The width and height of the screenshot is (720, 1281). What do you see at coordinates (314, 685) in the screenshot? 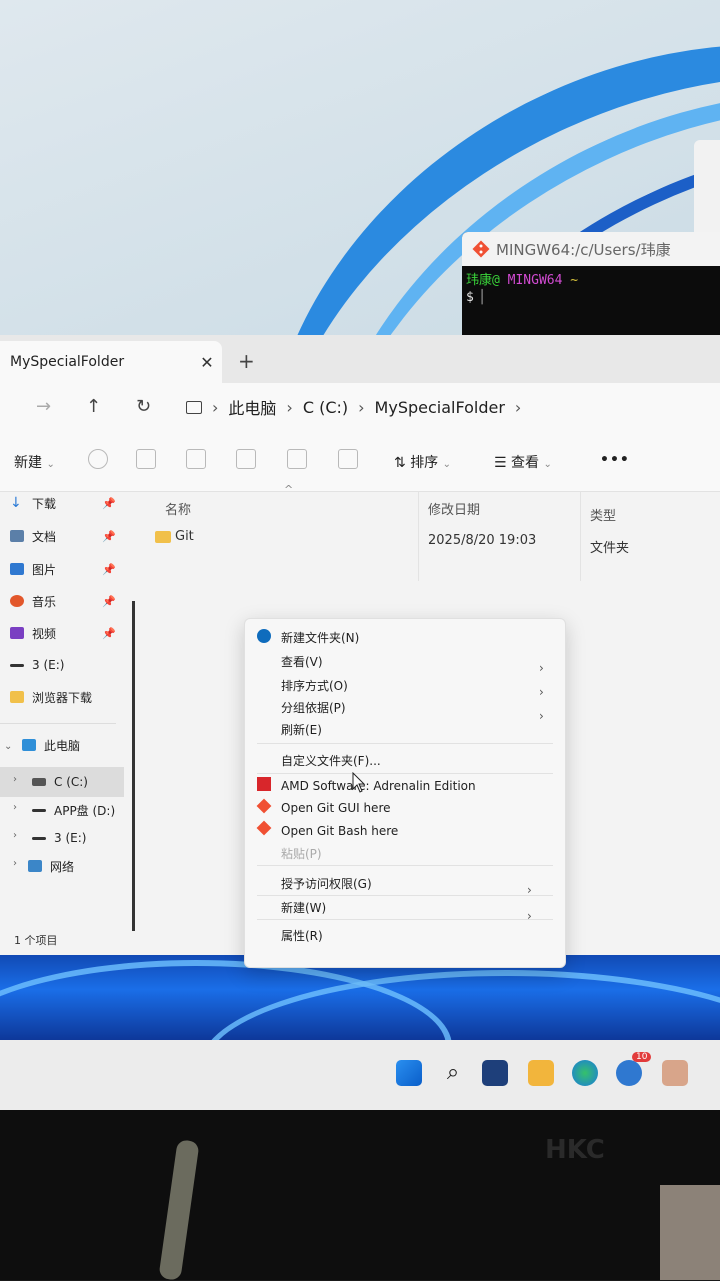
I see `menu-item-sort-by: 排序方式(O)` at bounding box center [314, 685].